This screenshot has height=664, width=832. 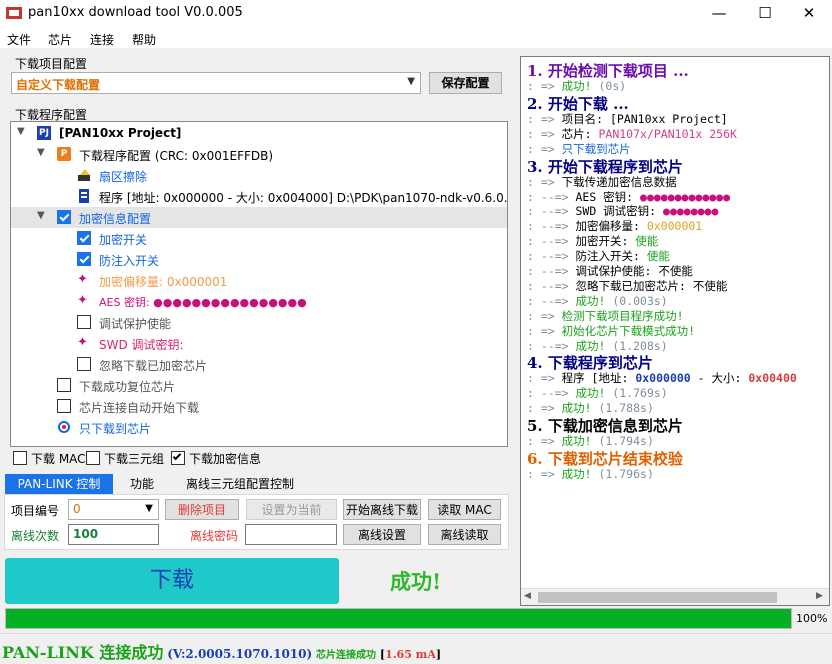 I want to click on read-mac-button: 读取 MAC, so click(x=464, y=509).